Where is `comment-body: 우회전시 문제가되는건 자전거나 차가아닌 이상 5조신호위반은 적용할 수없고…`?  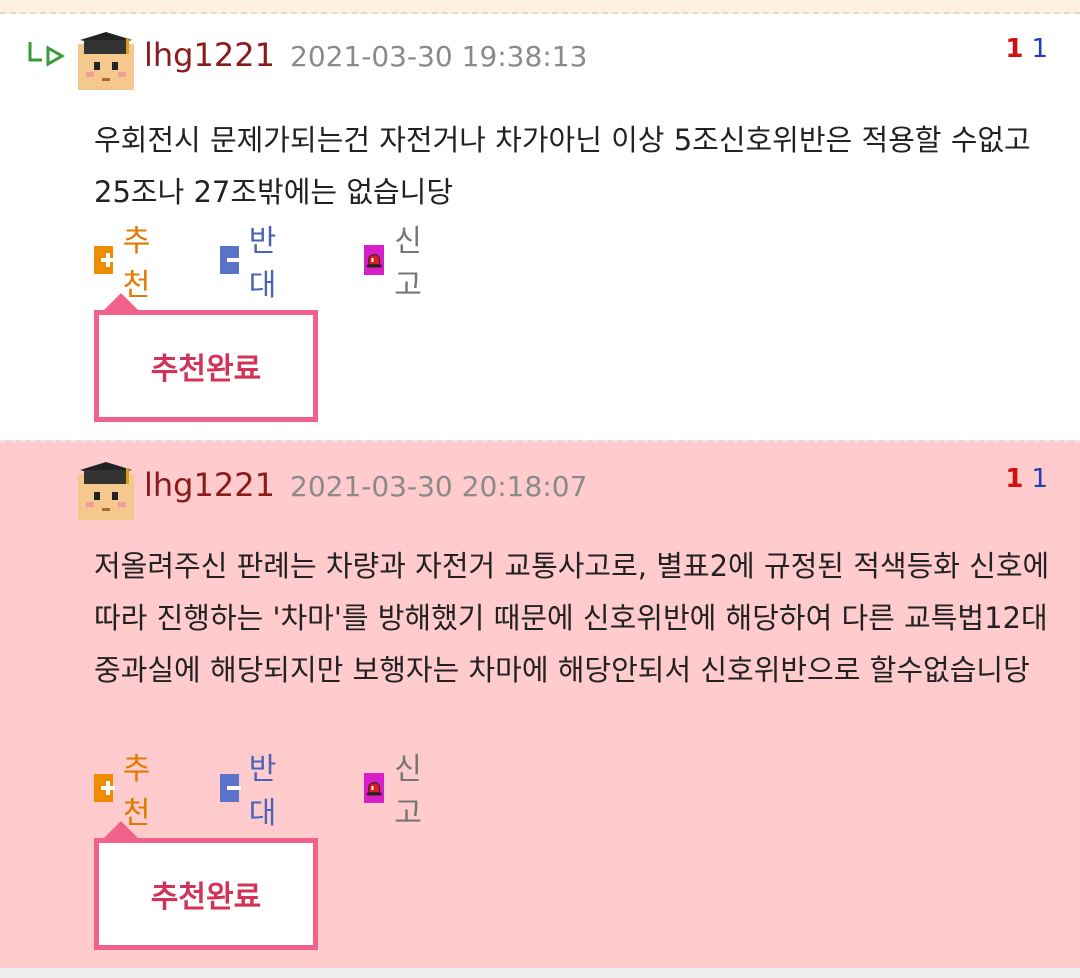
comment-body: 우회전시 문제가되는건 자전거나 차가아닌 이상 5조신호위반은 적용할 수없고… is located at coordinates (562, 166).